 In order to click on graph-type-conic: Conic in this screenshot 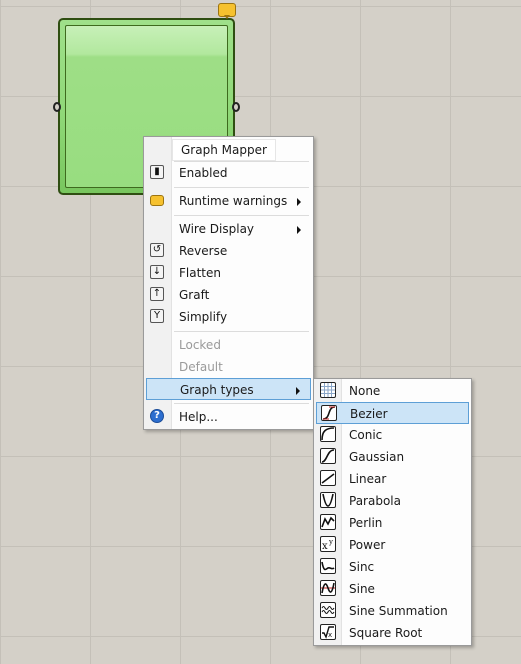, I will do `click(392, 435)`.